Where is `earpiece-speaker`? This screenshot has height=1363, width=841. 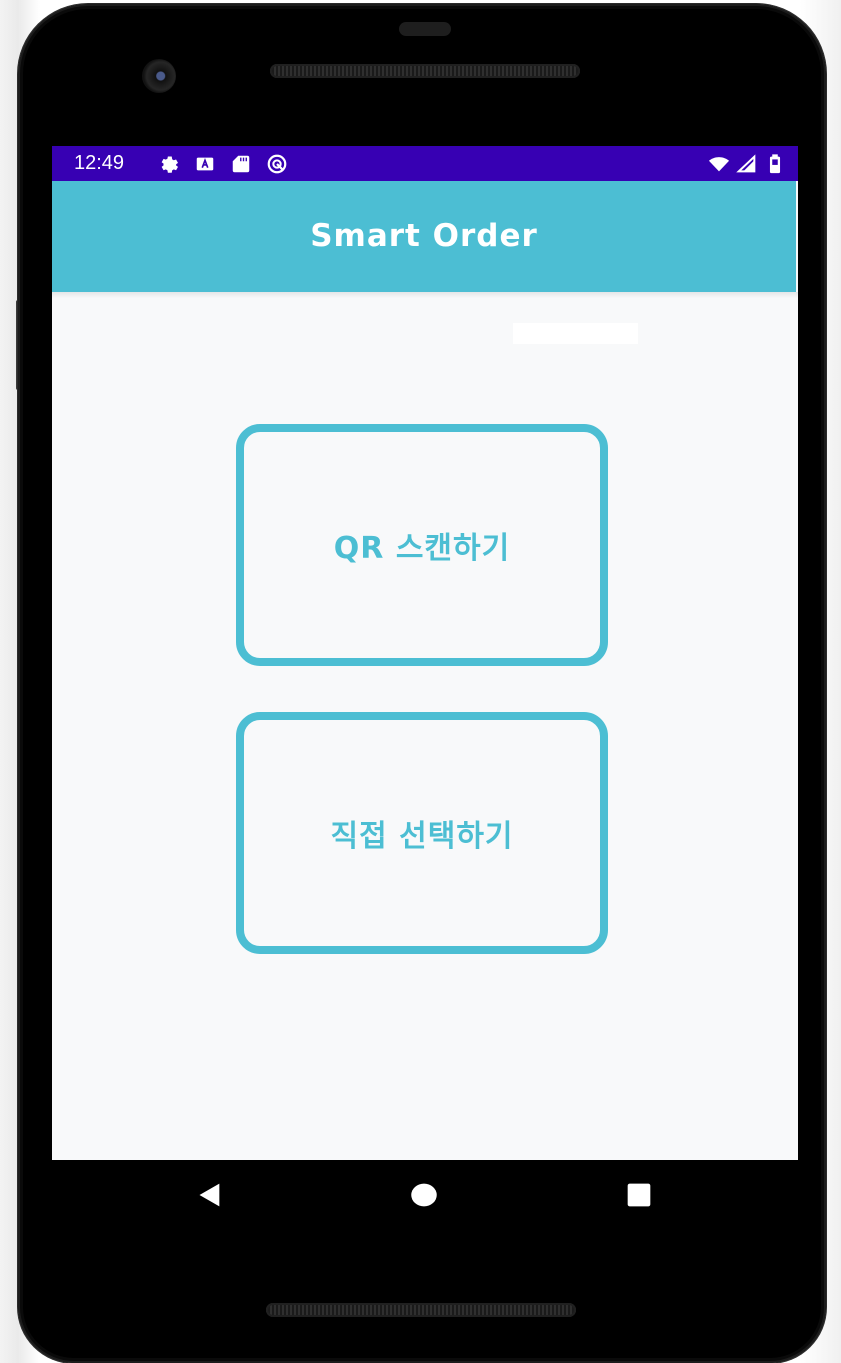
earpiece-speaker is located at coordinates (425, 71).